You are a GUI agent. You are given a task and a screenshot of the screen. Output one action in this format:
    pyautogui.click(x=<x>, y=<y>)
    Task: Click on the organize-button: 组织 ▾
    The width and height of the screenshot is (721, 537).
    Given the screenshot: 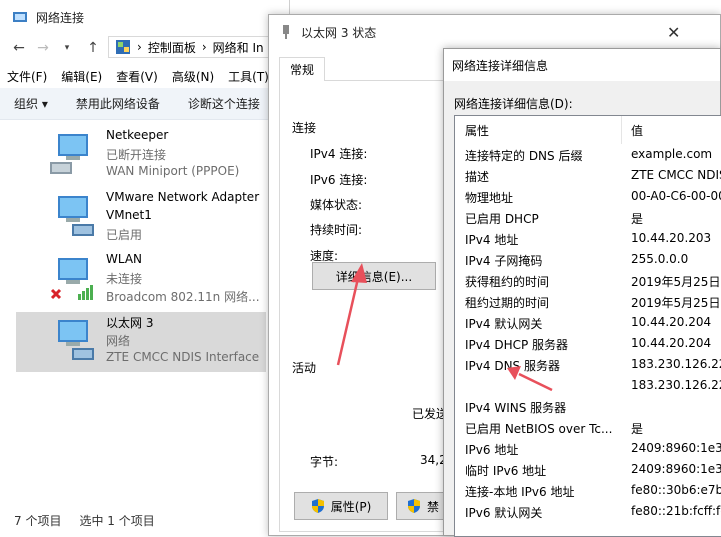 What is the action you would take?
    pyautogui.click(x=31, y=103)
    